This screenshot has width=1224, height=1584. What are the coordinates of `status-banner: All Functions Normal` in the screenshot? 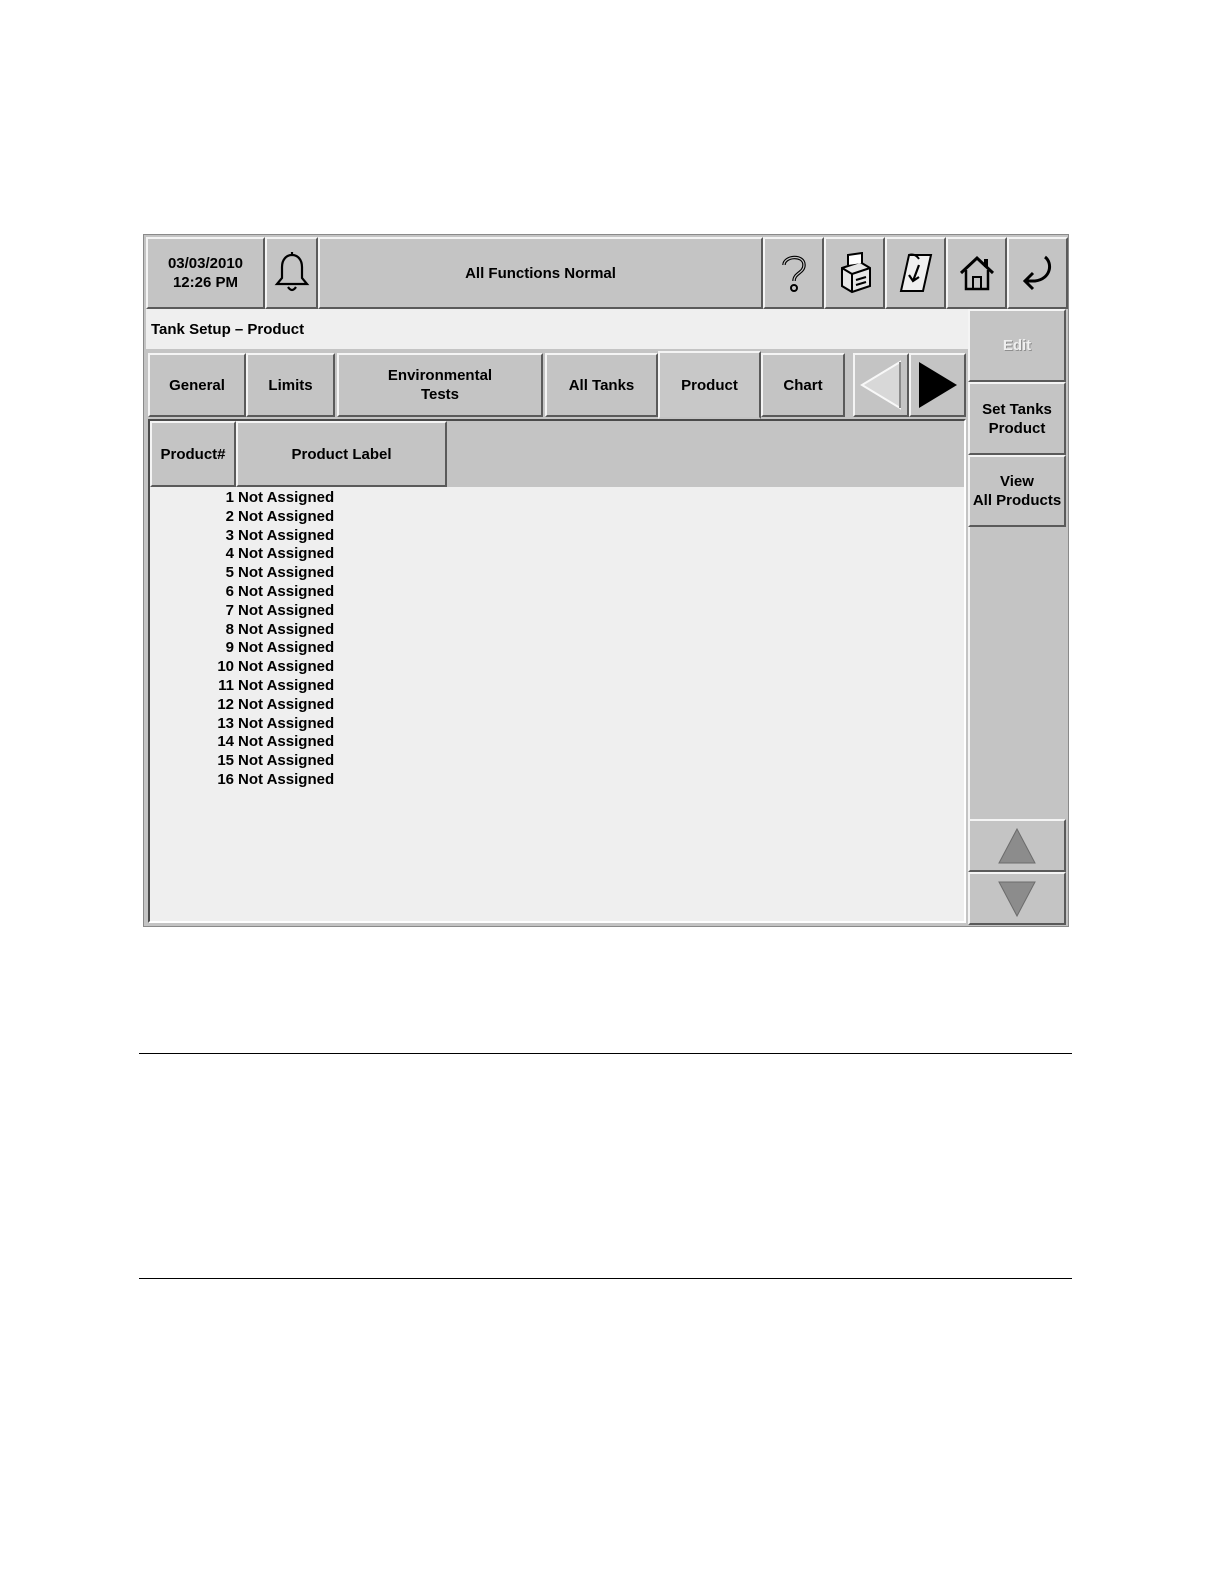 It's located at (540, 273).